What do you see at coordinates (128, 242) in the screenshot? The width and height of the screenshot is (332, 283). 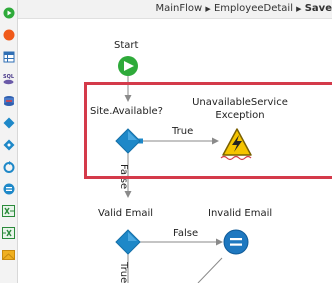 I see `if-node-valid-email` at bounding box center [128, 242].